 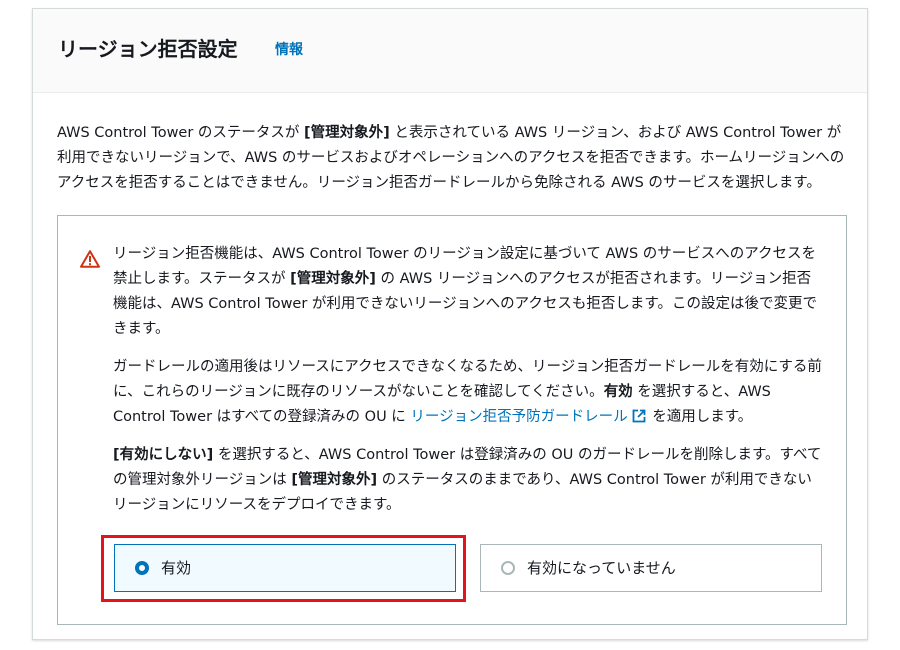 I want to click on intro-status-unmanaged: [管理対象外], so click(x=347, y=133).